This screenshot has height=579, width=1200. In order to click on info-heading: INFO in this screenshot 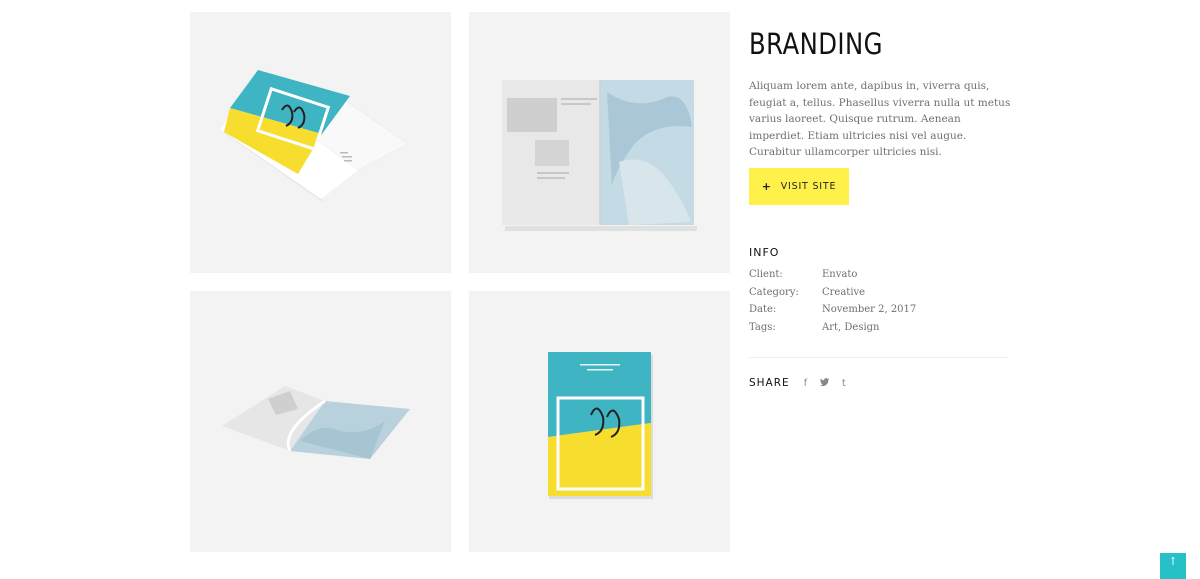, I will do `click(764, 252)`.